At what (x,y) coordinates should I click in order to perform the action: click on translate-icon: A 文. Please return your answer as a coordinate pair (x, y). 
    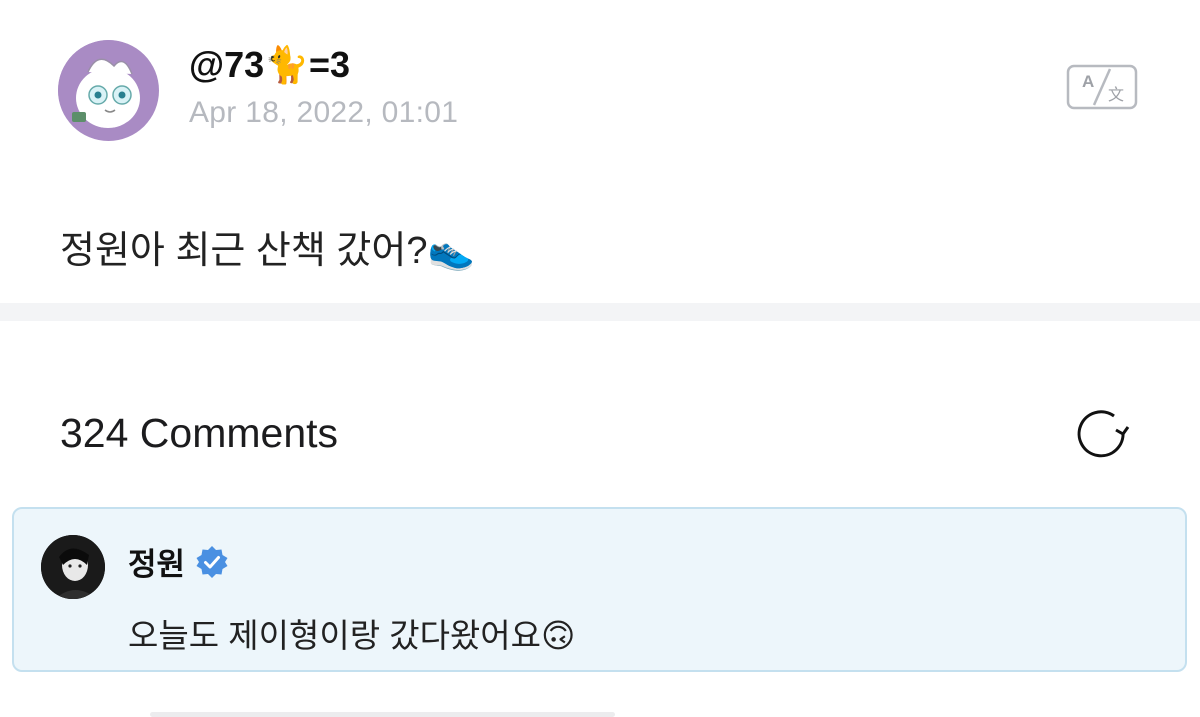
    Looking at the image, I should click on (1102, 87).